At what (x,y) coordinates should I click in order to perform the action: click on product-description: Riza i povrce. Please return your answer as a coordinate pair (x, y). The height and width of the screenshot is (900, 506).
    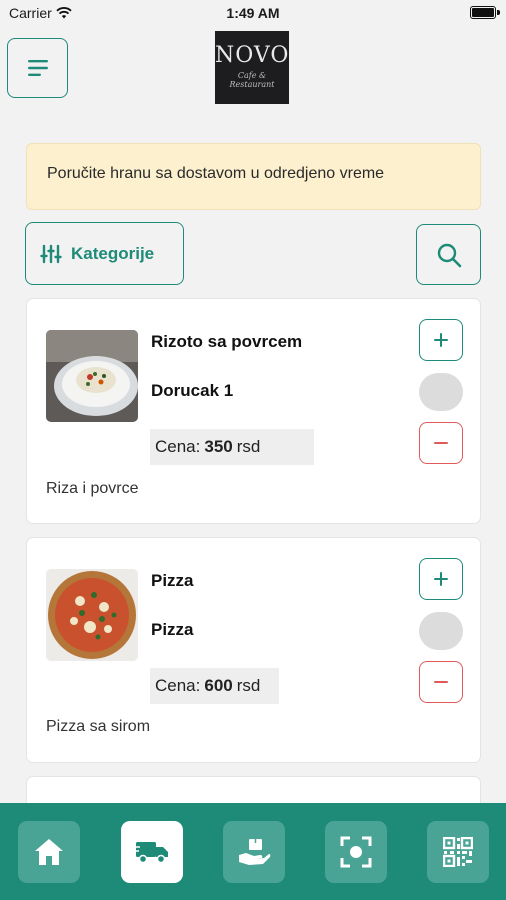
    Looking at the image, I should click on (92, 488).